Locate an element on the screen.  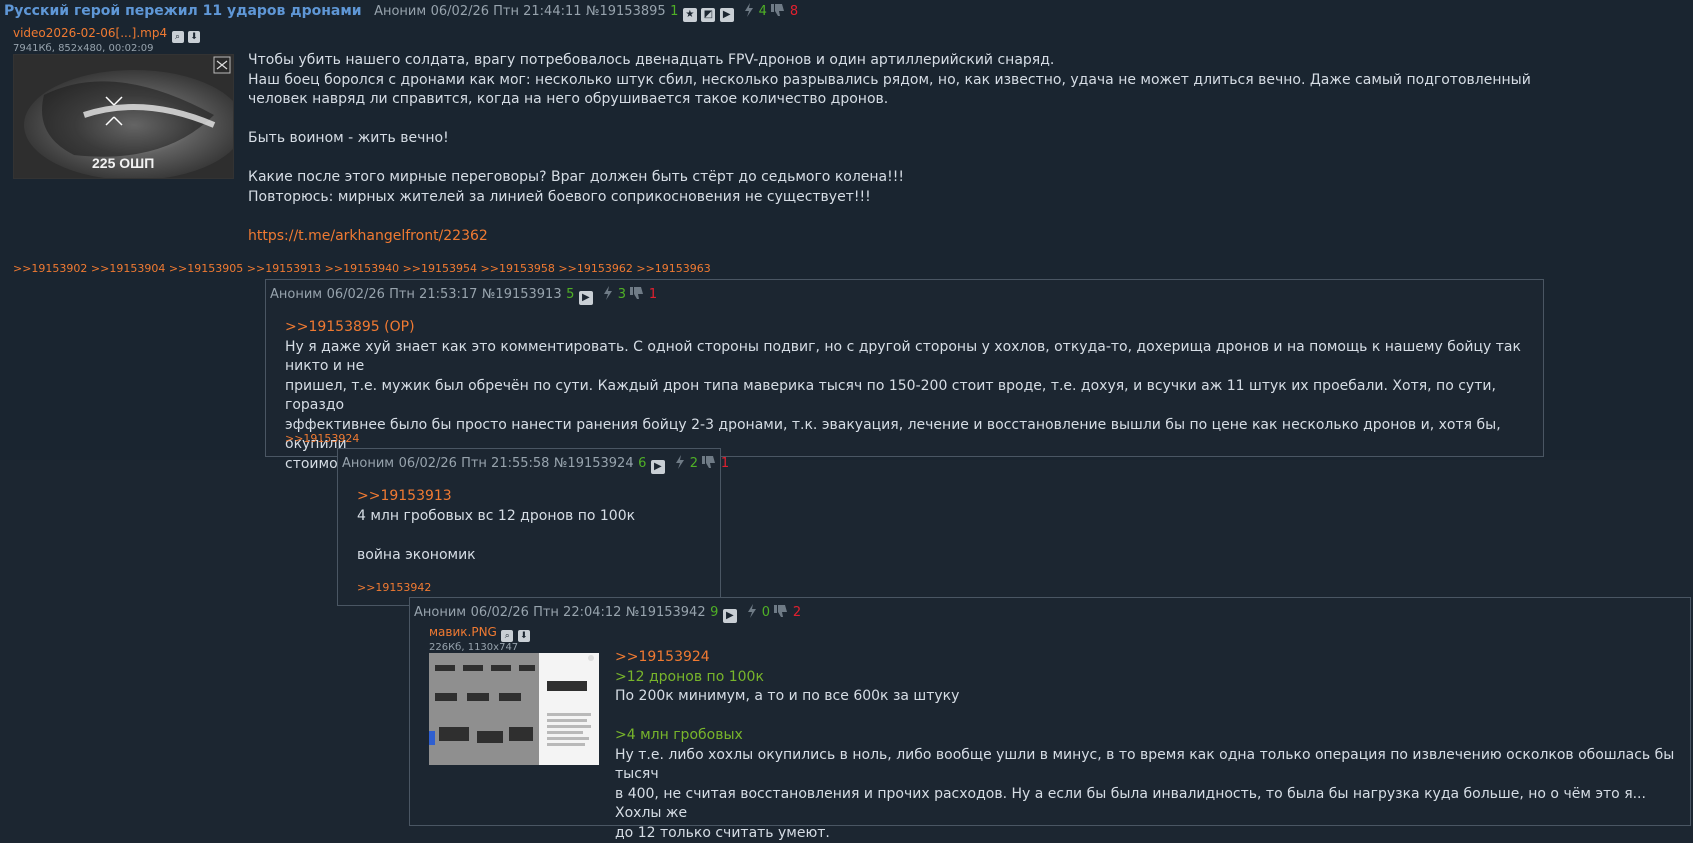
file-name: video2026-02-06[...].mp4 is located at coordinates (90, 33).